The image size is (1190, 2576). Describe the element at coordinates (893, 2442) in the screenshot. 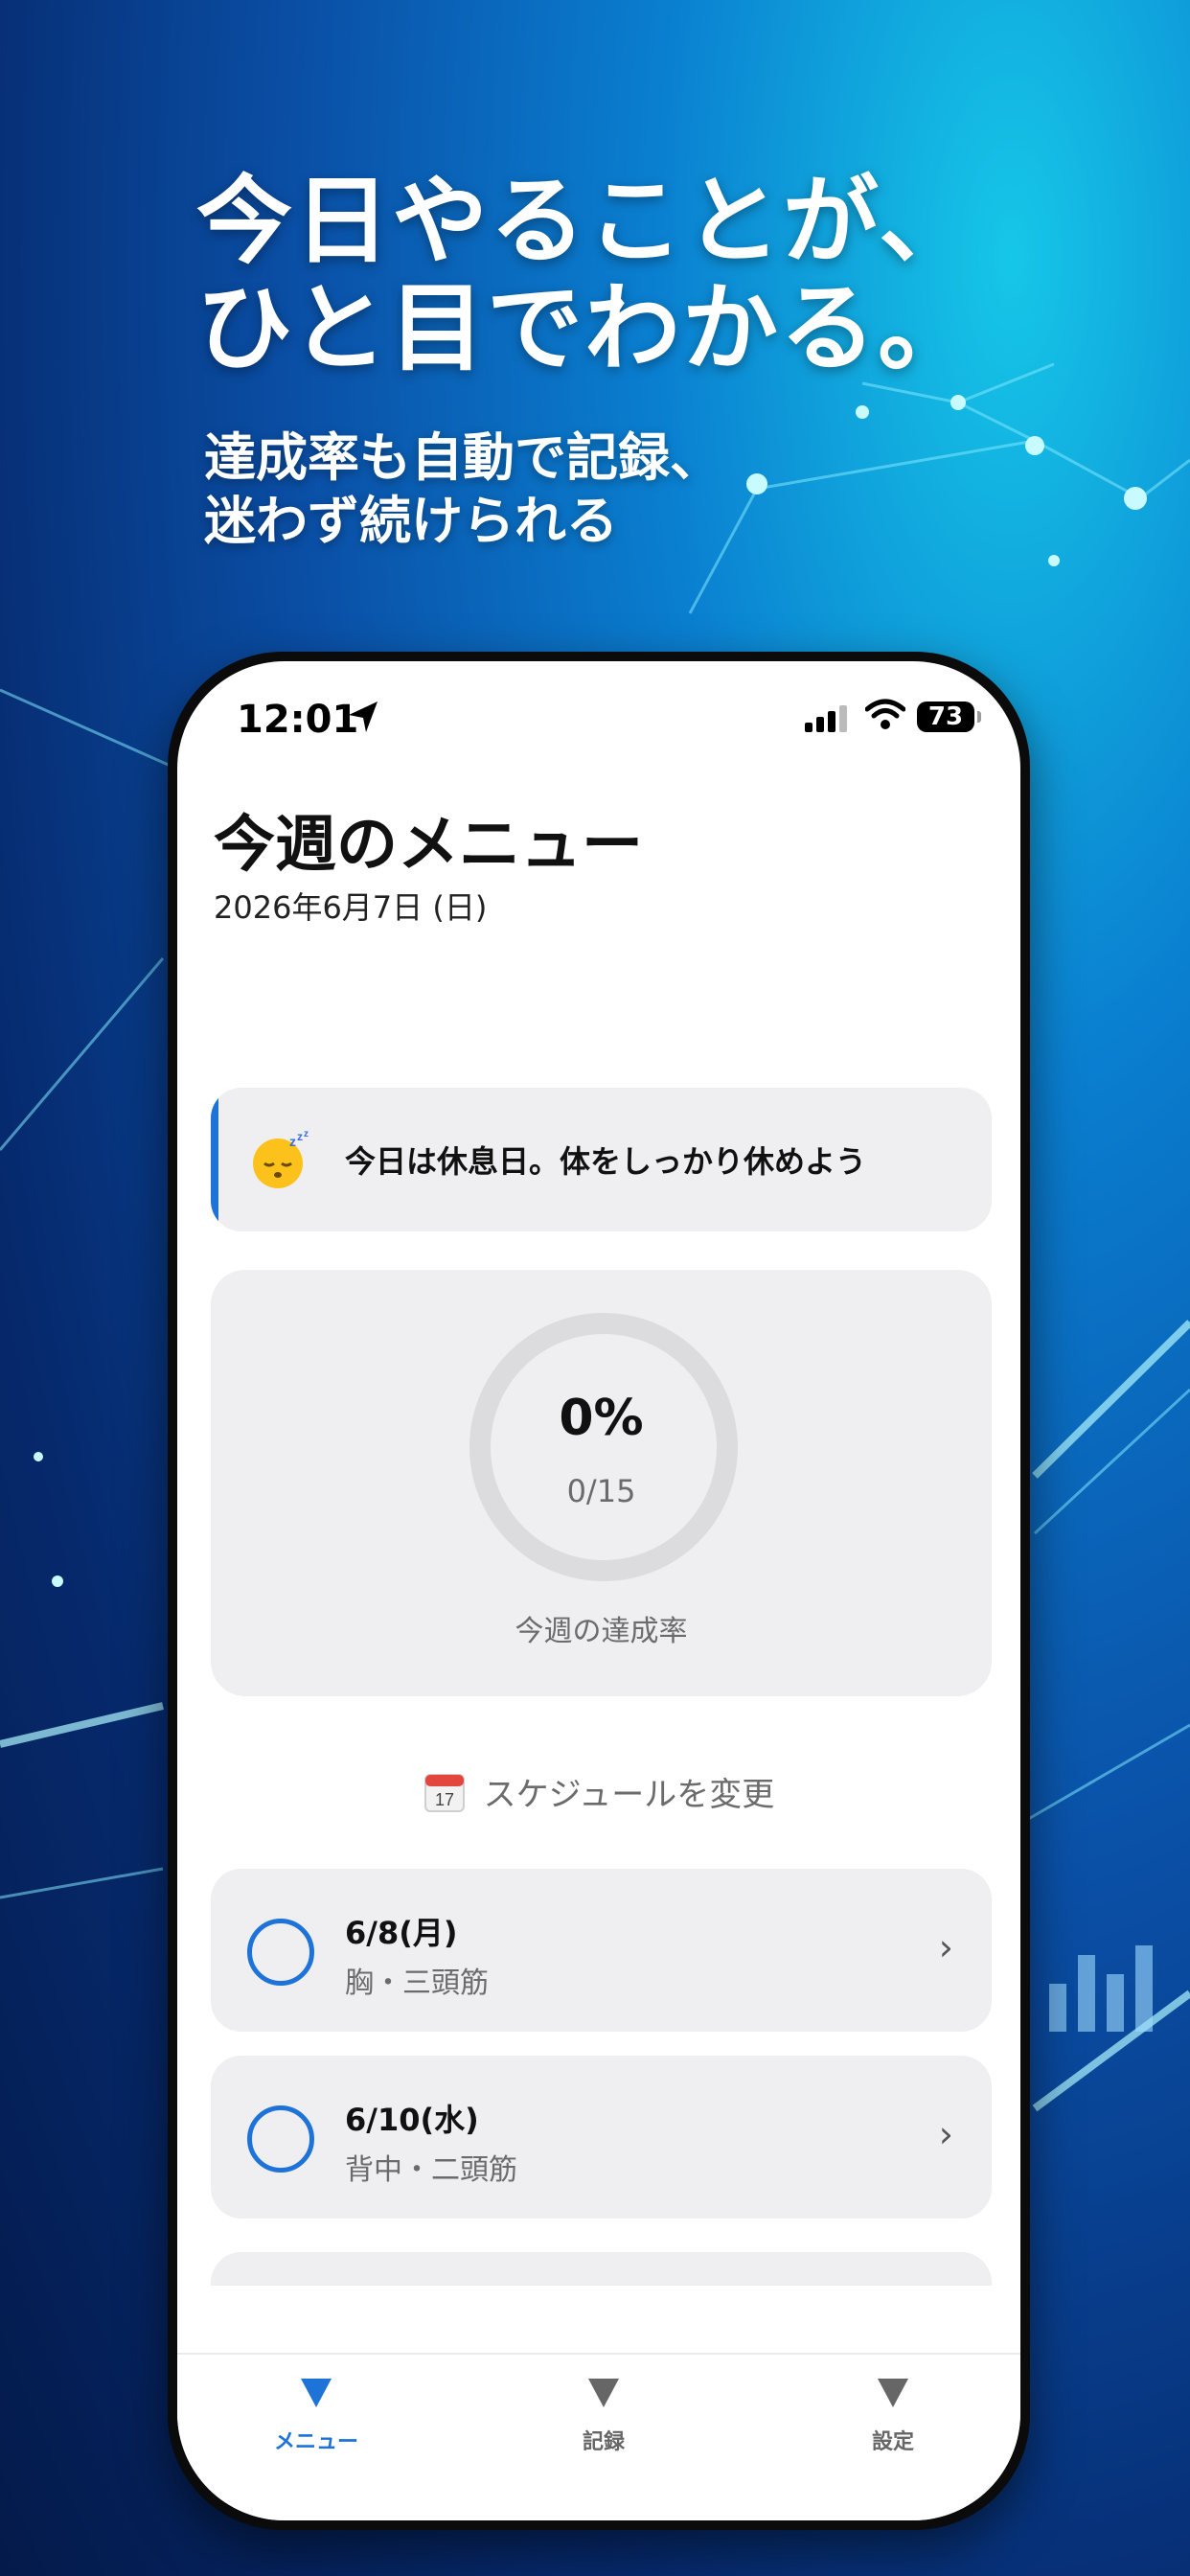

I see `tab-settings-label: 設定` at that location.